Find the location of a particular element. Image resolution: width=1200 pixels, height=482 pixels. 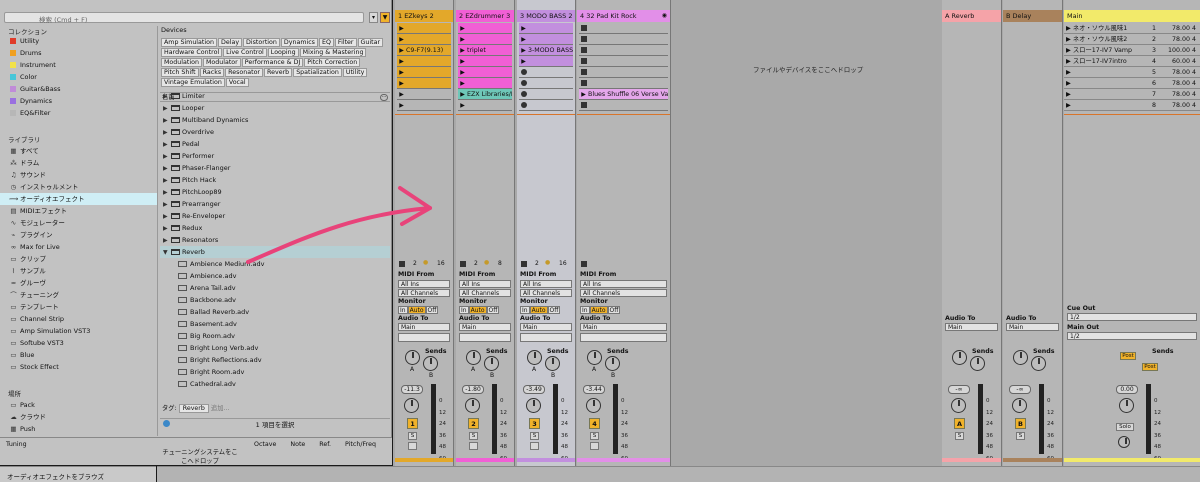

stop-clips-icon is located at coordinates (463, 264).